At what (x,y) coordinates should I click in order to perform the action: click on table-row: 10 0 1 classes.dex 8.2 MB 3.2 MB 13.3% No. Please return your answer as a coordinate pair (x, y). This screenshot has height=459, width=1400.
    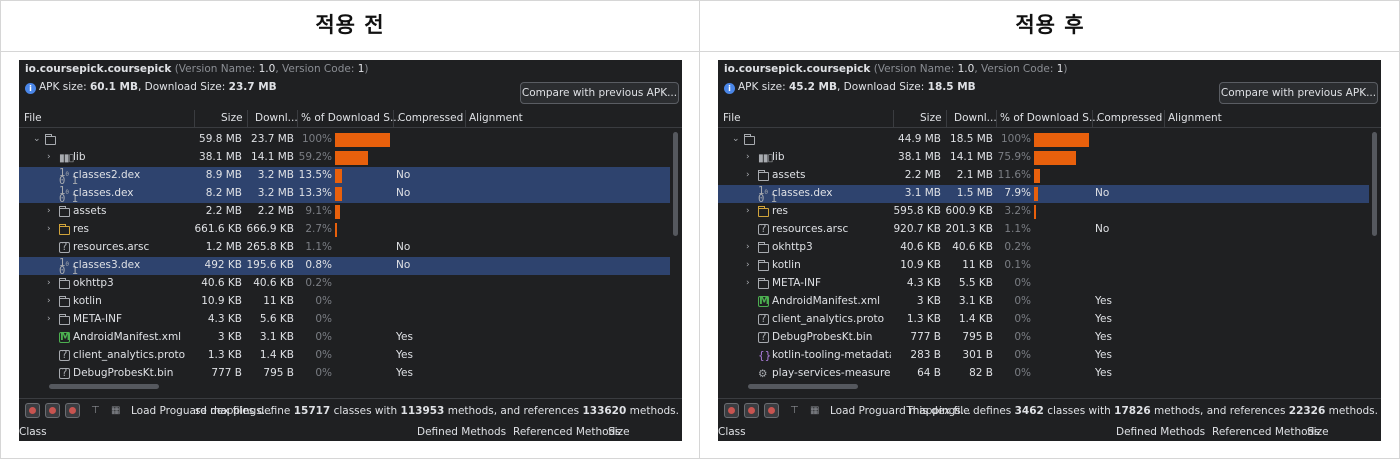
    Looking at the image, I should click on (344, 194).